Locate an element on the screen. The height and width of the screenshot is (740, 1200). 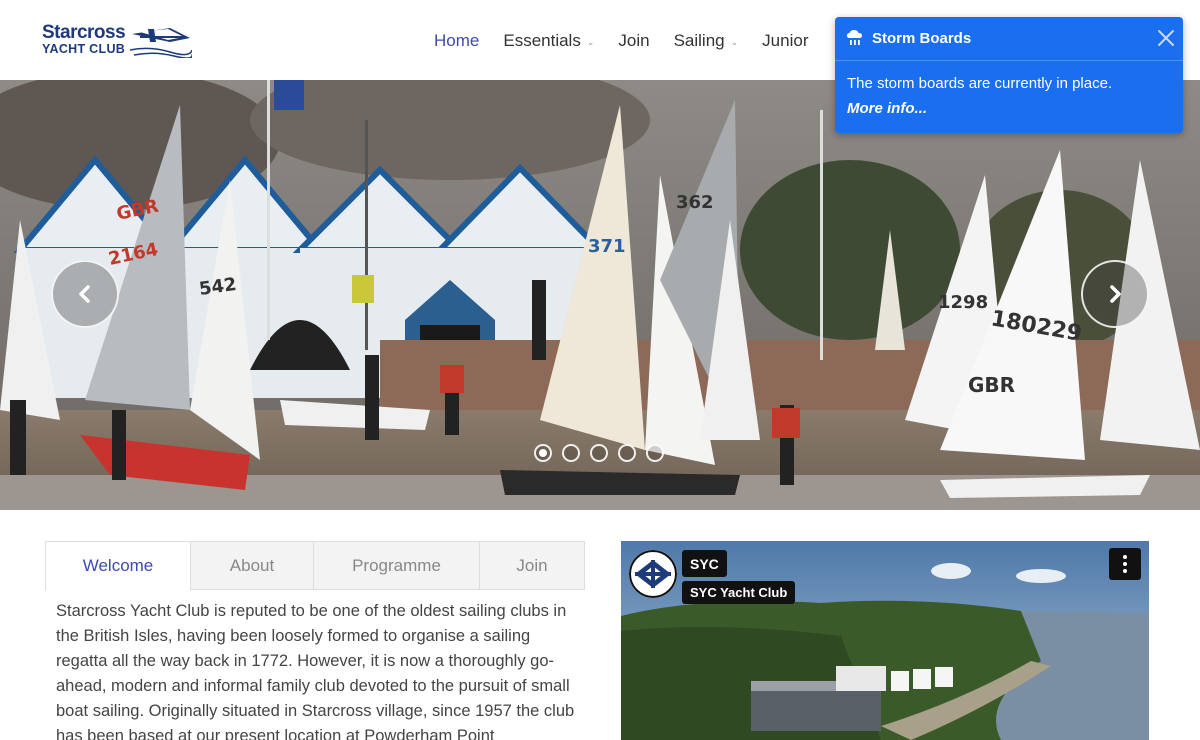
nav-label: Home is located at coordinates (457, 40).